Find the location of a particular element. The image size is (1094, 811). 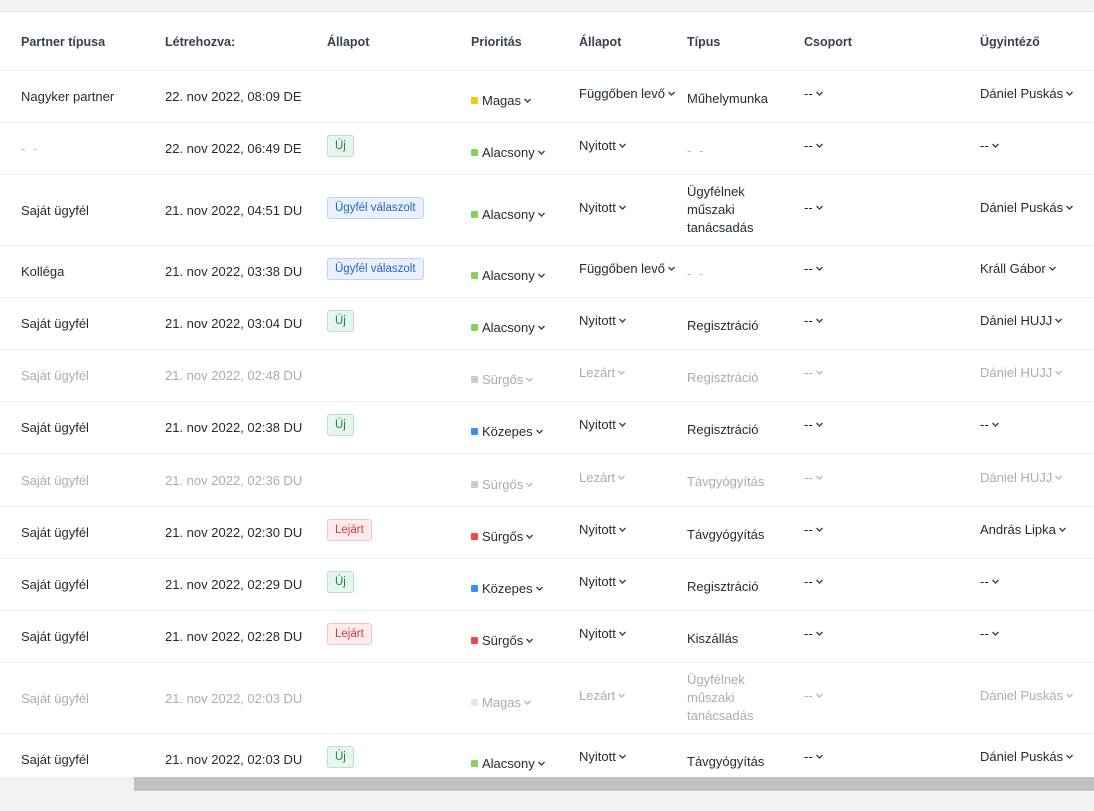

horizontal-scrollbar-thumb is located at coordinates (614, 784).